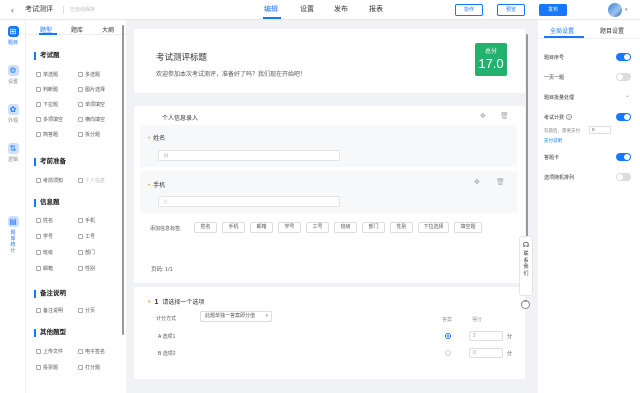 This screenshot has height=393, width=640. What do you see at coordinates (13, 153) in the screenshot?
I see `rail-item-logic: ⇅ 逻辑` at bounding box center [13, 153].